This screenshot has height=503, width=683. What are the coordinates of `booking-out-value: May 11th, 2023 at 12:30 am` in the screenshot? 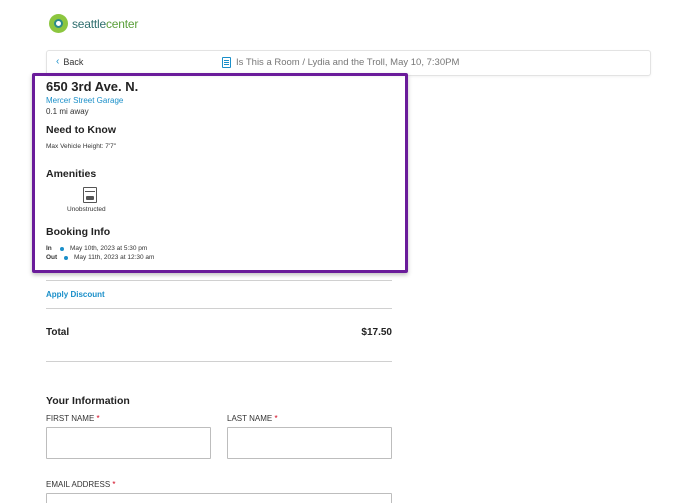 It's located at (114, 257).